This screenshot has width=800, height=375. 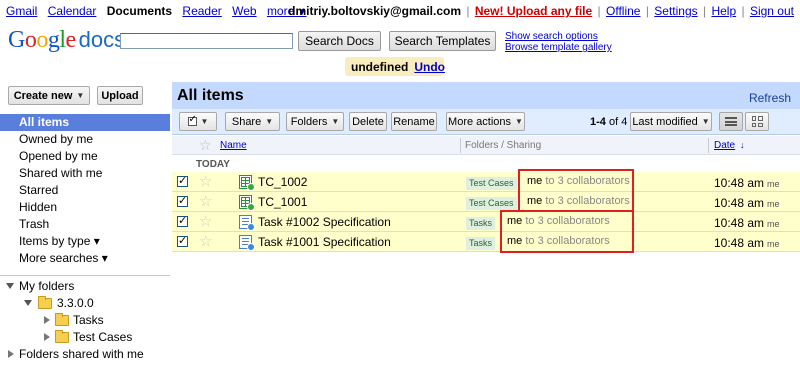 I want to click on tree-my-folders: My folders, so click(x=85, y=286).